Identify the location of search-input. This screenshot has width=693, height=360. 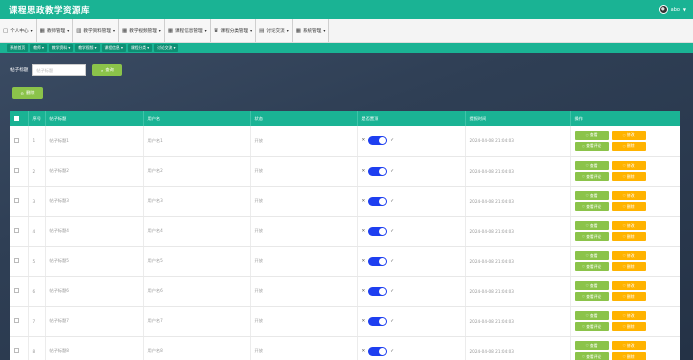
(59, 70).